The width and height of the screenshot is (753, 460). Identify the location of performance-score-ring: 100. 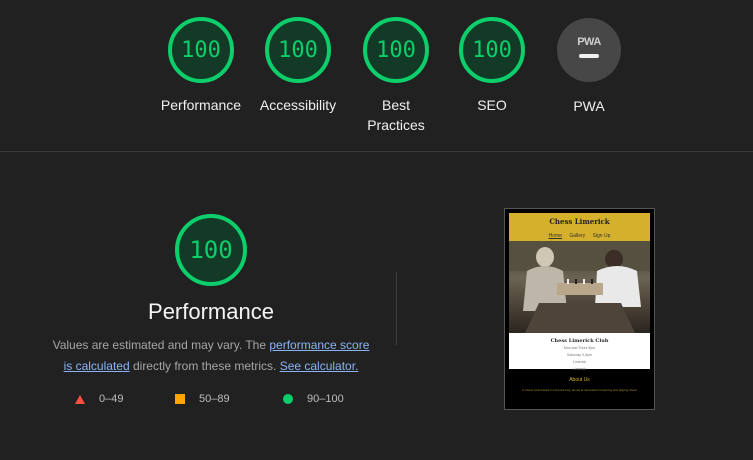
(211, 250).